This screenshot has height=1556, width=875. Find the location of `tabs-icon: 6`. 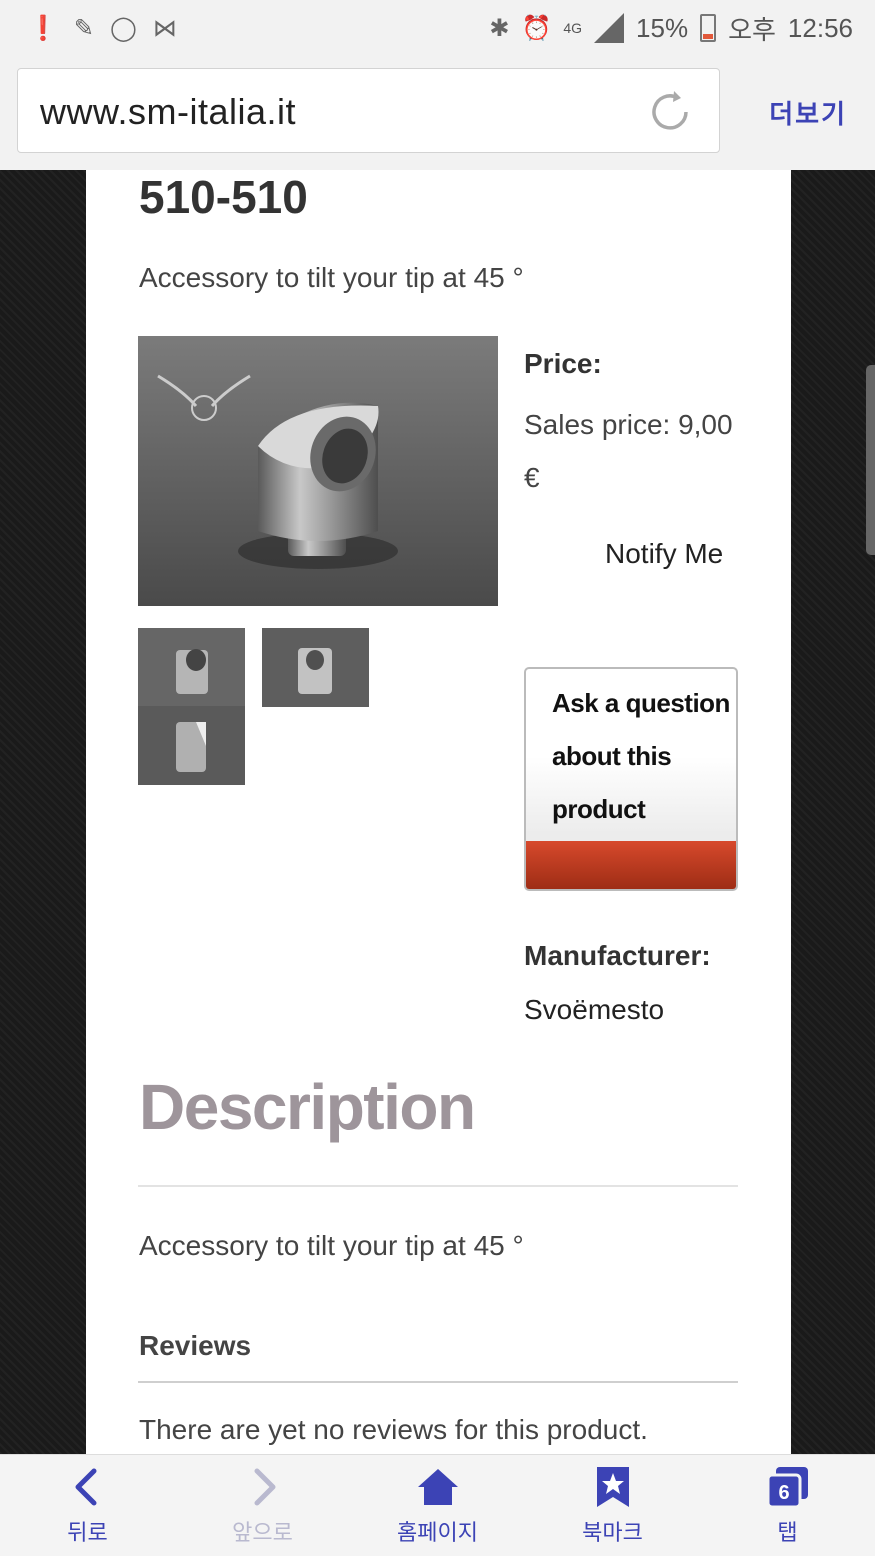

tabs-icon: 6 is located at coordinates (787, 1487).